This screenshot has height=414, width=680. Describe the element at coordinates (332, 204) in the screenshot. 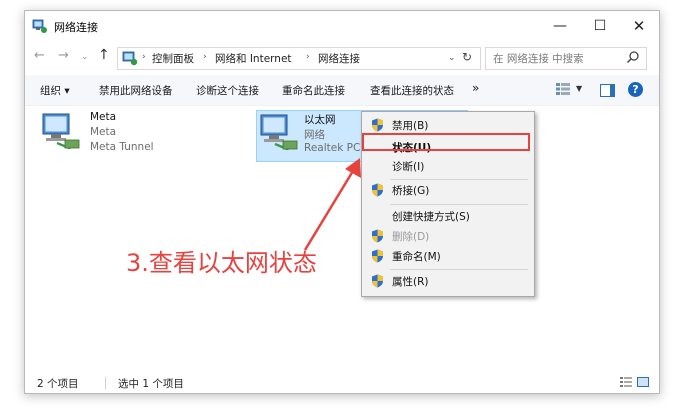

I see `annotation-arrow` at that location.